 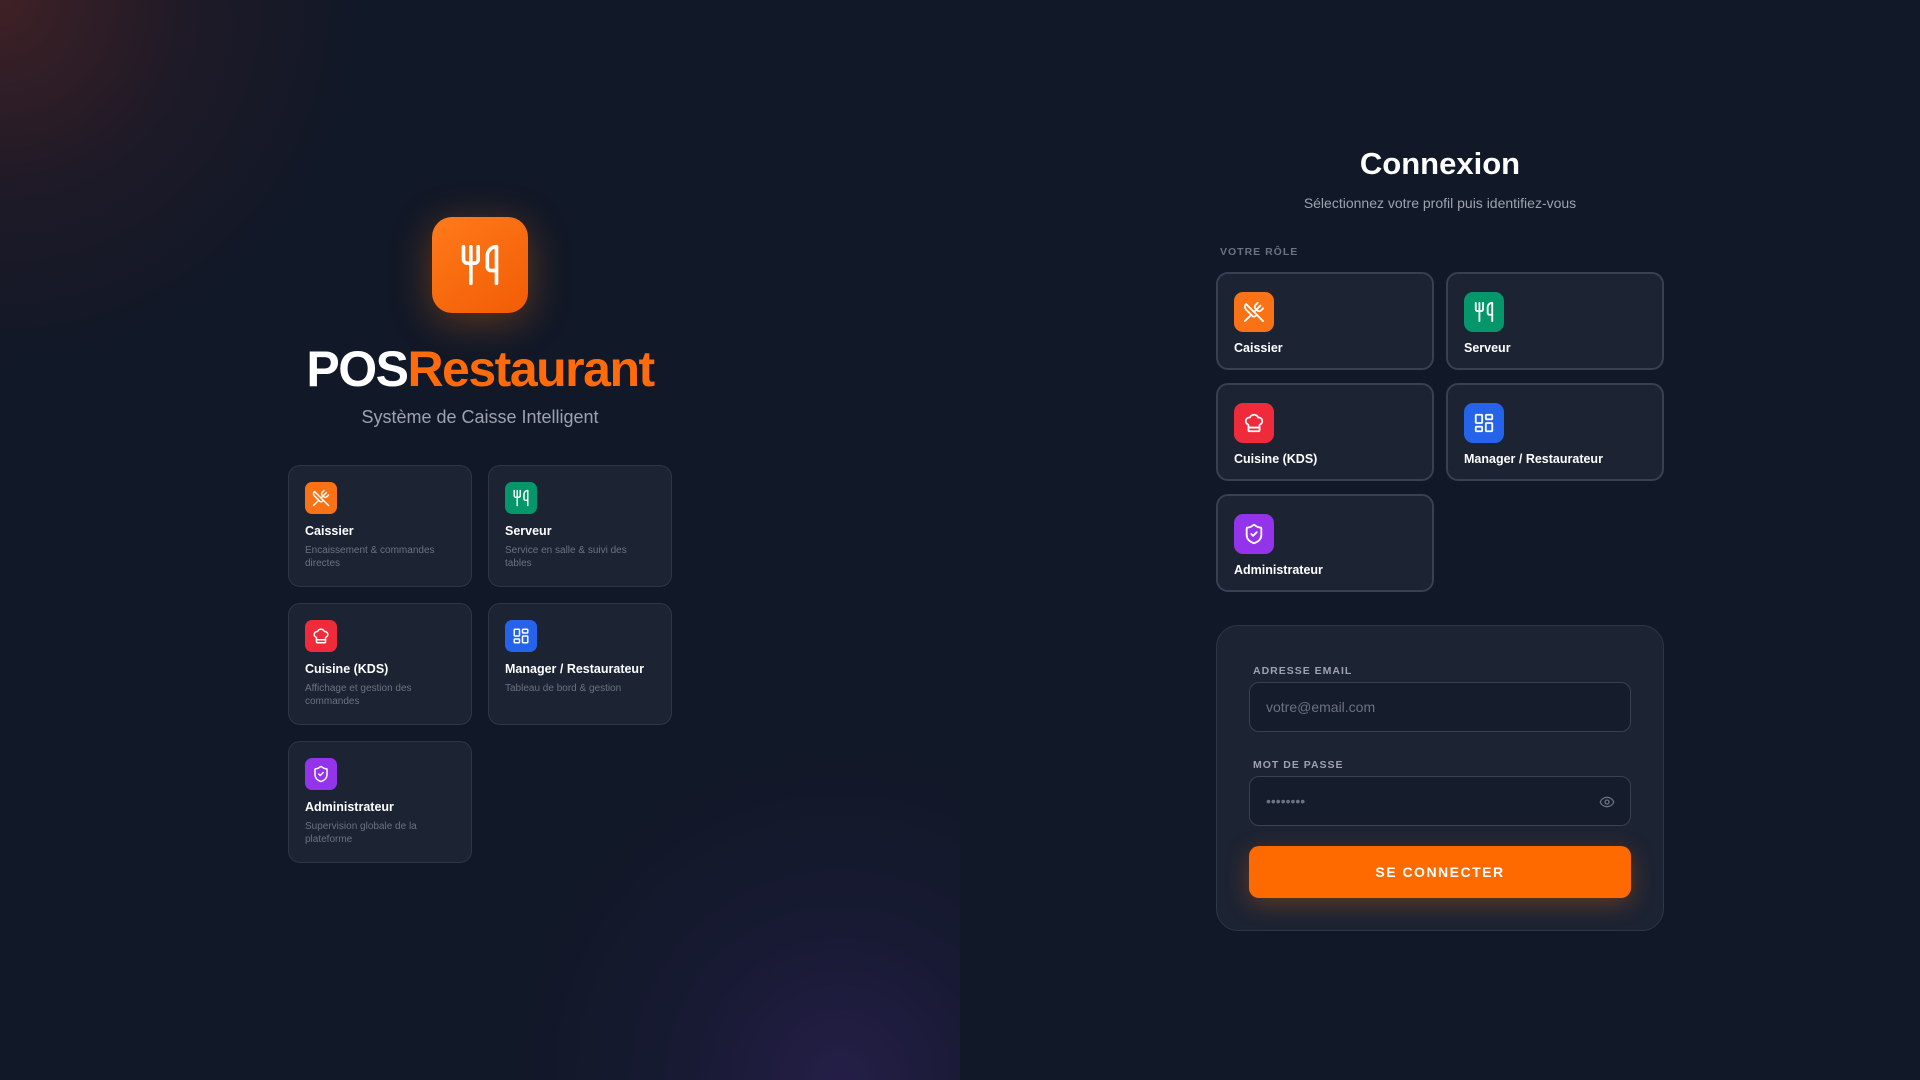 I want to click on role-option-label: Administrateur, so click(x=1278, y=570).